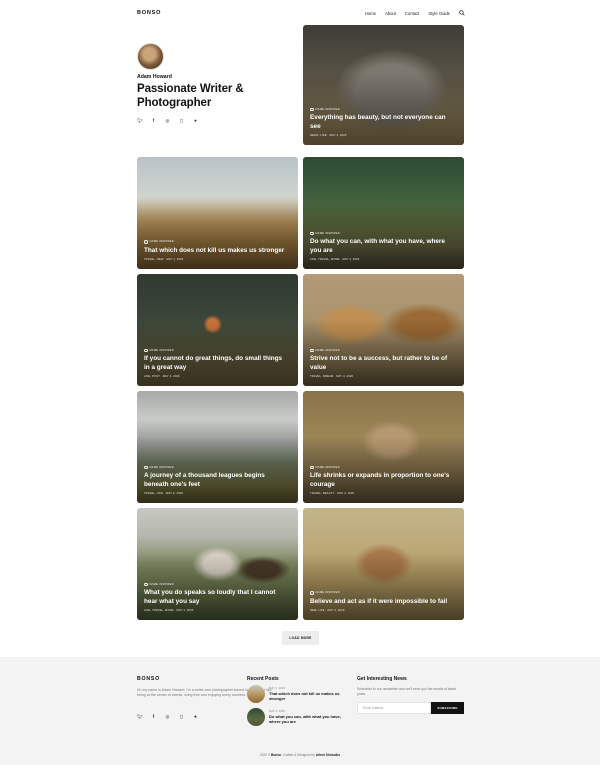 The image size is (600, 765). I want to click on post-info: NEWS, LIFE · MAY 4, 2020, so click(328, 135).